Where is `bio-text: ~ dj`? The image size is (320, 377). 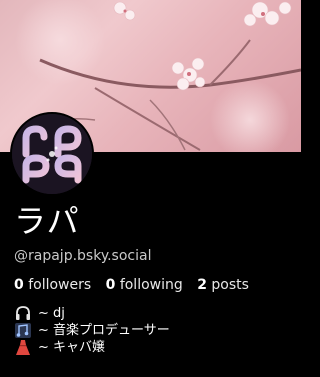 bio-text: ~ dj is located at coordinates (51, 313).